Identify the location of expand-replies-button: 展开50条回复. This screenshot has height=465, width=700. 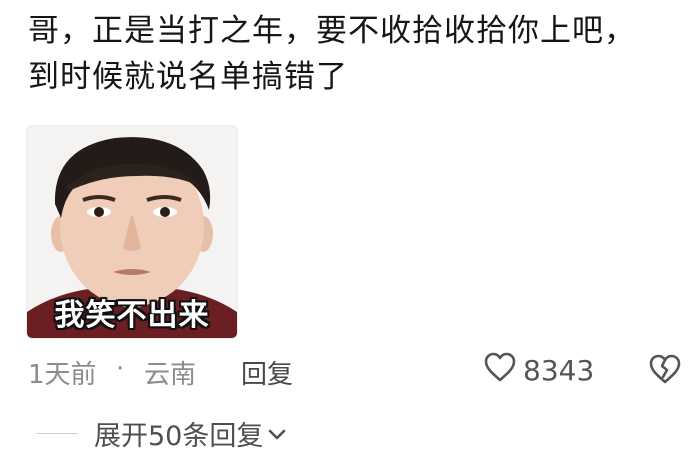
(190, 433).